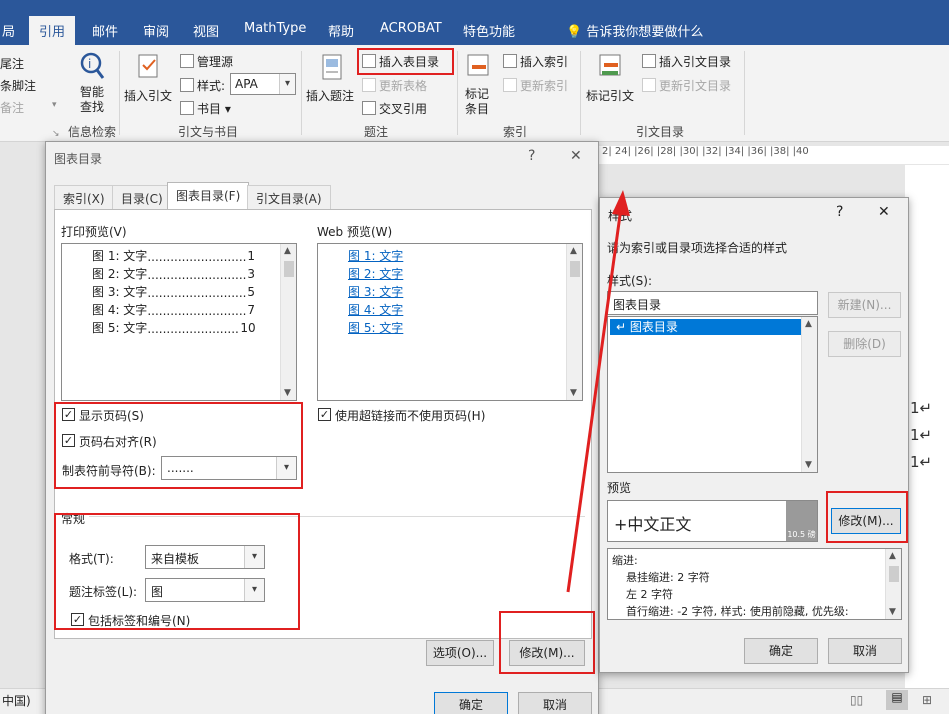  What do you see at coordinates (489, 30) in the screenshot?
I see `tab-special-features: 特色功能` at bounding box center [489, 30].